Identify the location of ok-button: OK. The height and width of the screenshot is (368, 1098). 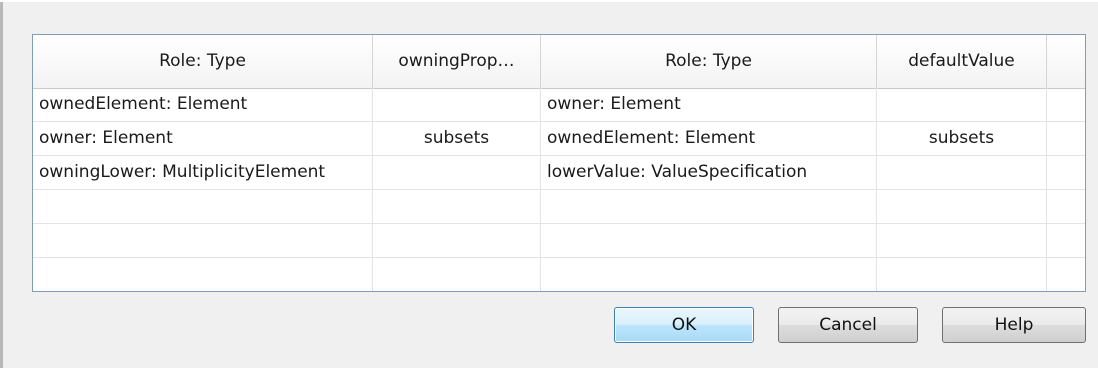
(684, 325).